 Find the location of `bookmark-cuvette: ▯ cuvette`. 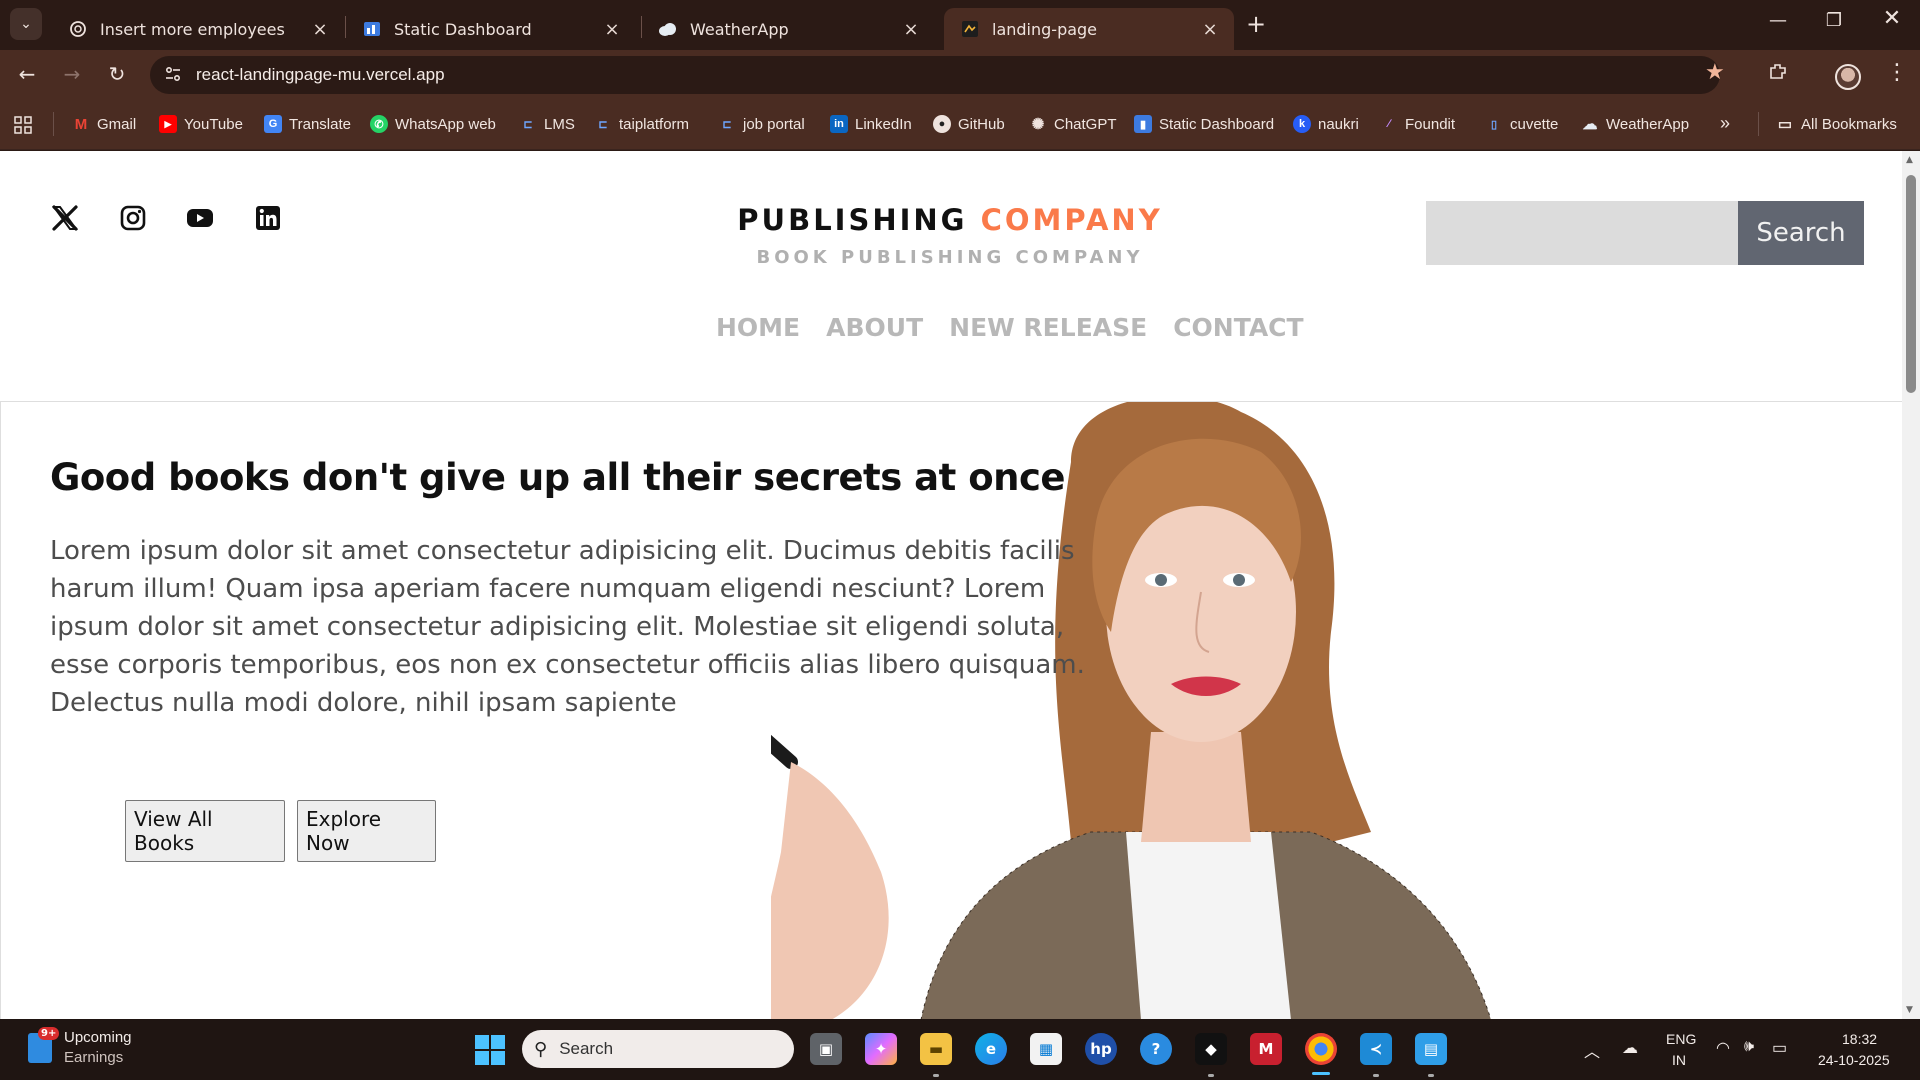

bookmark-cuvette: ▯ cuvette is located at coordinates (1521, 124).